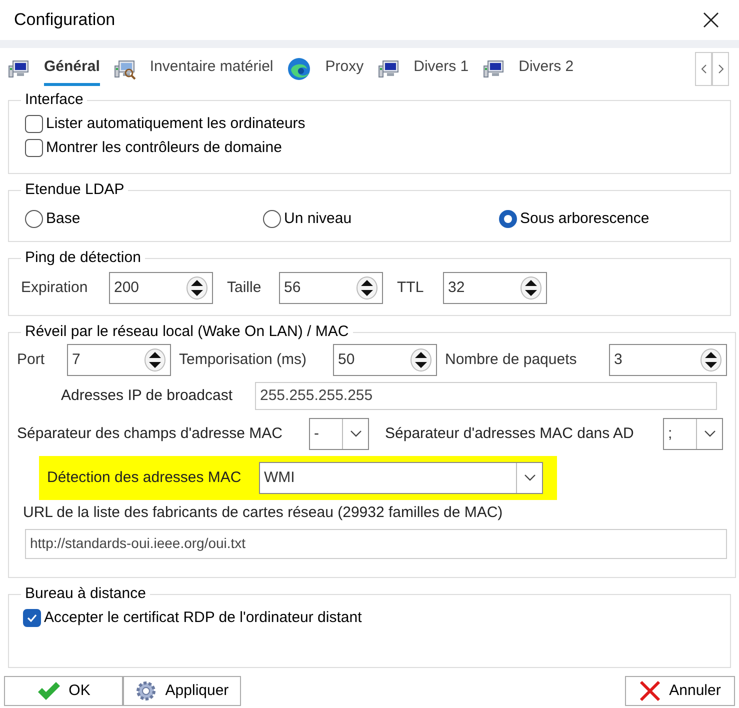 The height and width of the screenshot is (708, 739). I want to click on ok-button: OK, so click(63, 691).